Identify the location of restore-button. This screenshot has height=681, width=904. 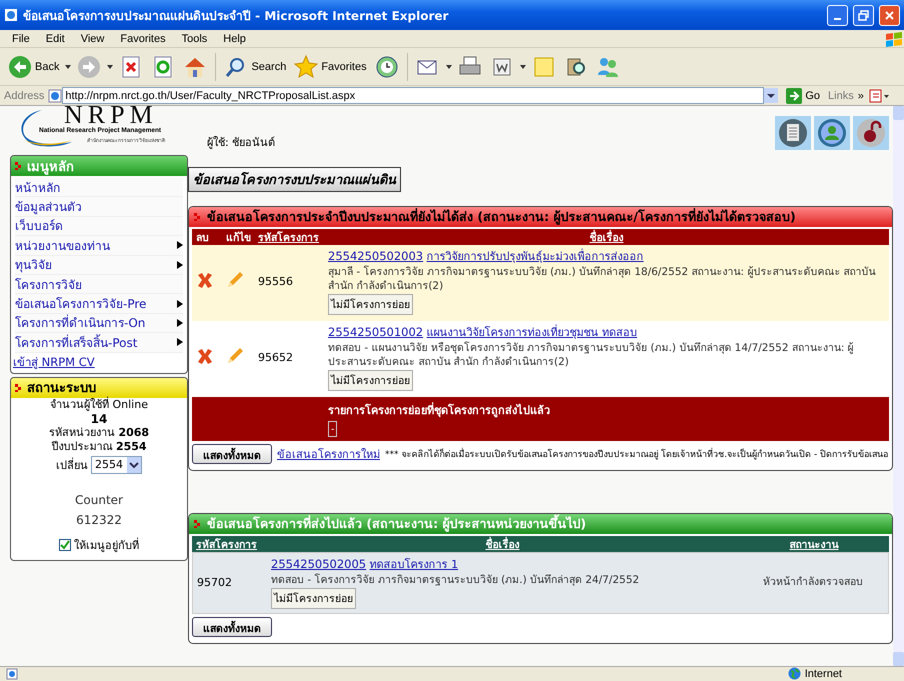
(863, 15).